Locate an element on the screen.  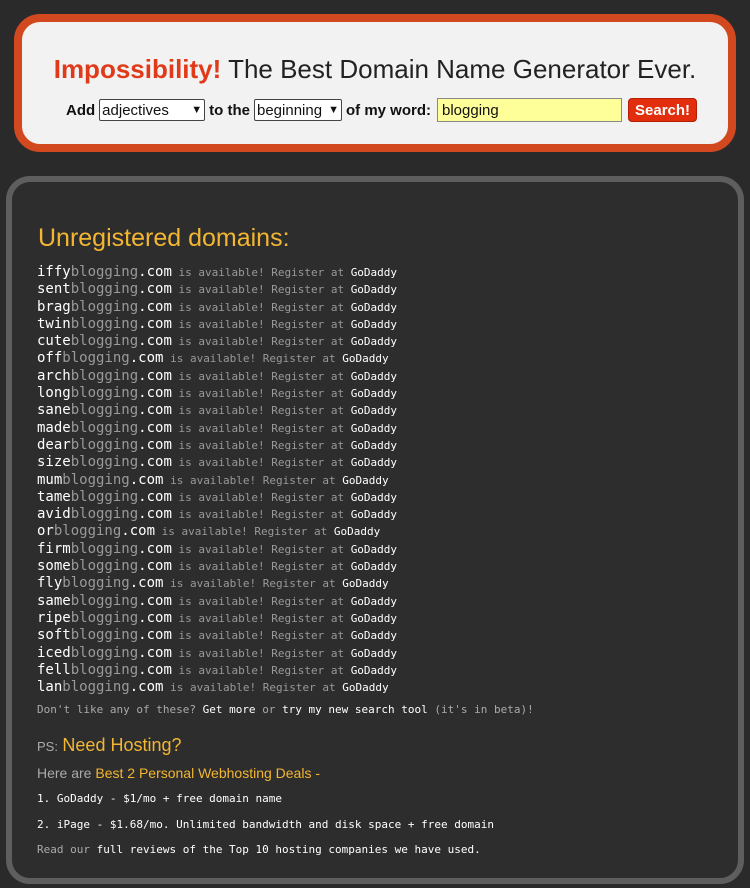
domain-prefix: soft is located at coordinates (54, 635).